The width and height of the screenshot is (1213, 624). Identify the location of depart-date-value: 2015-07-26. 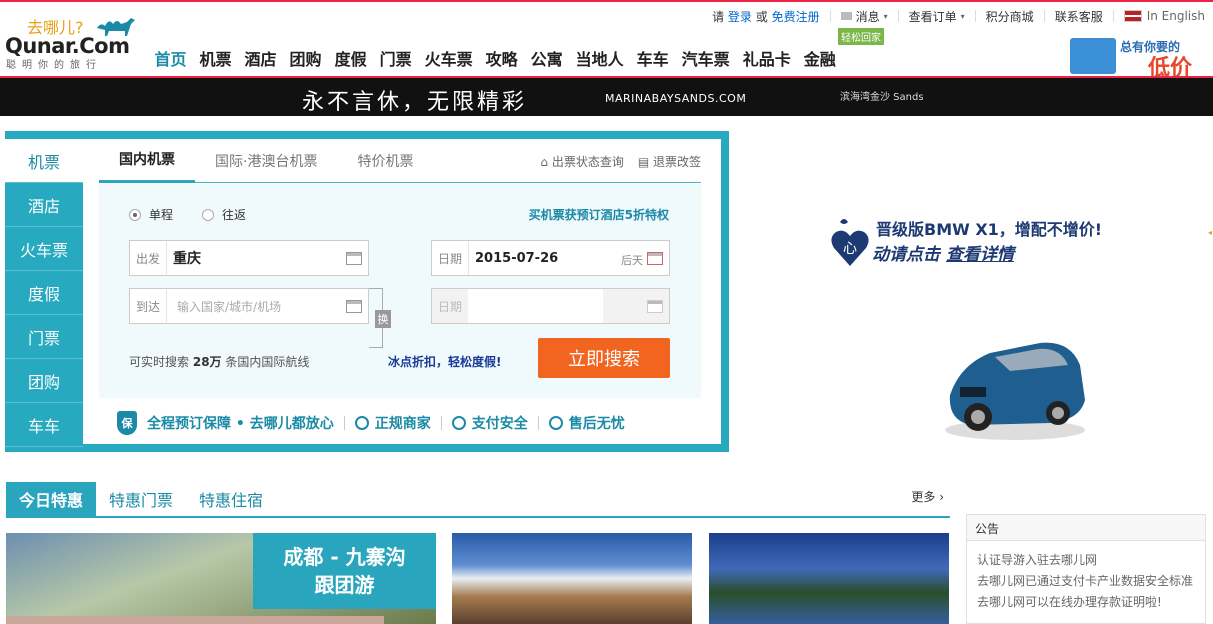
(517, 258).